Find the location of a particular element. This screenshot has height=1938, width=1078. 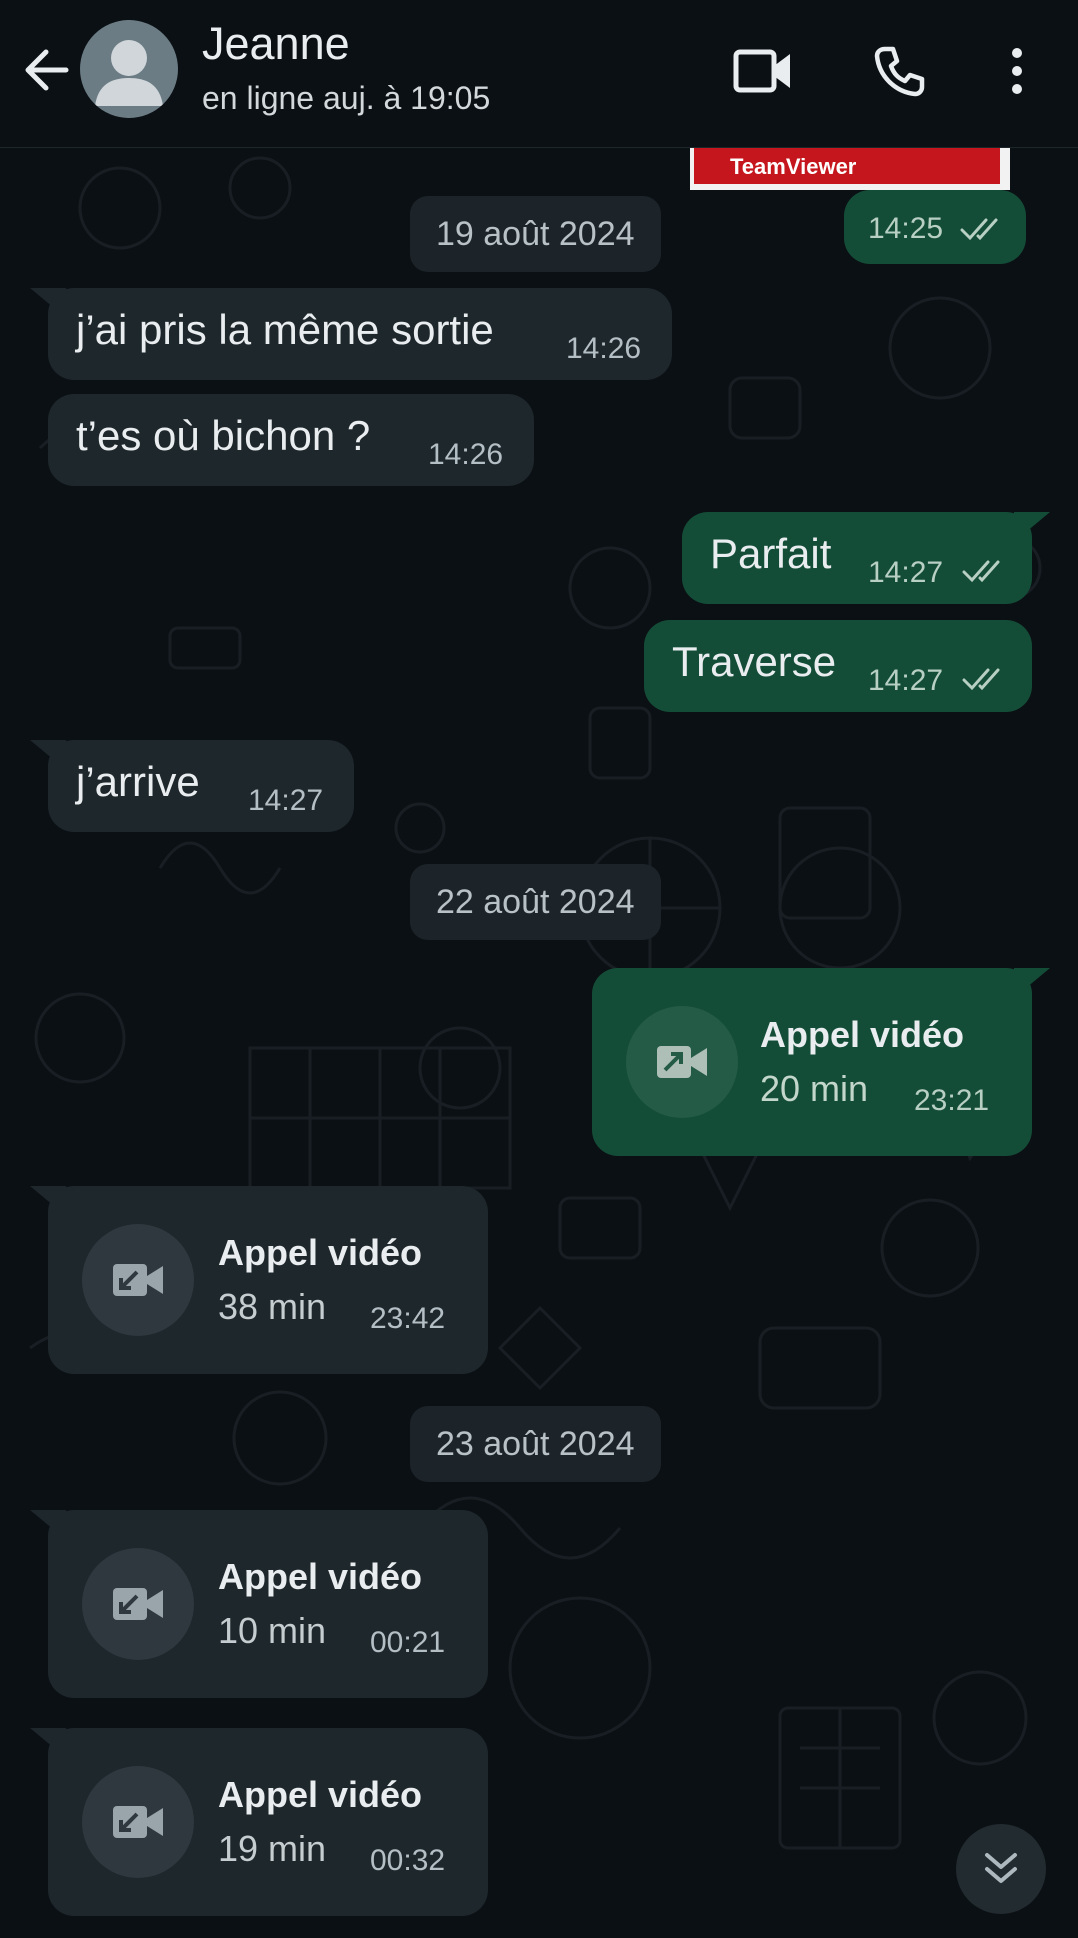

outgoing-video-call: Appel vidéo 20 min 23:21 is located at coordinates (821, 1062).